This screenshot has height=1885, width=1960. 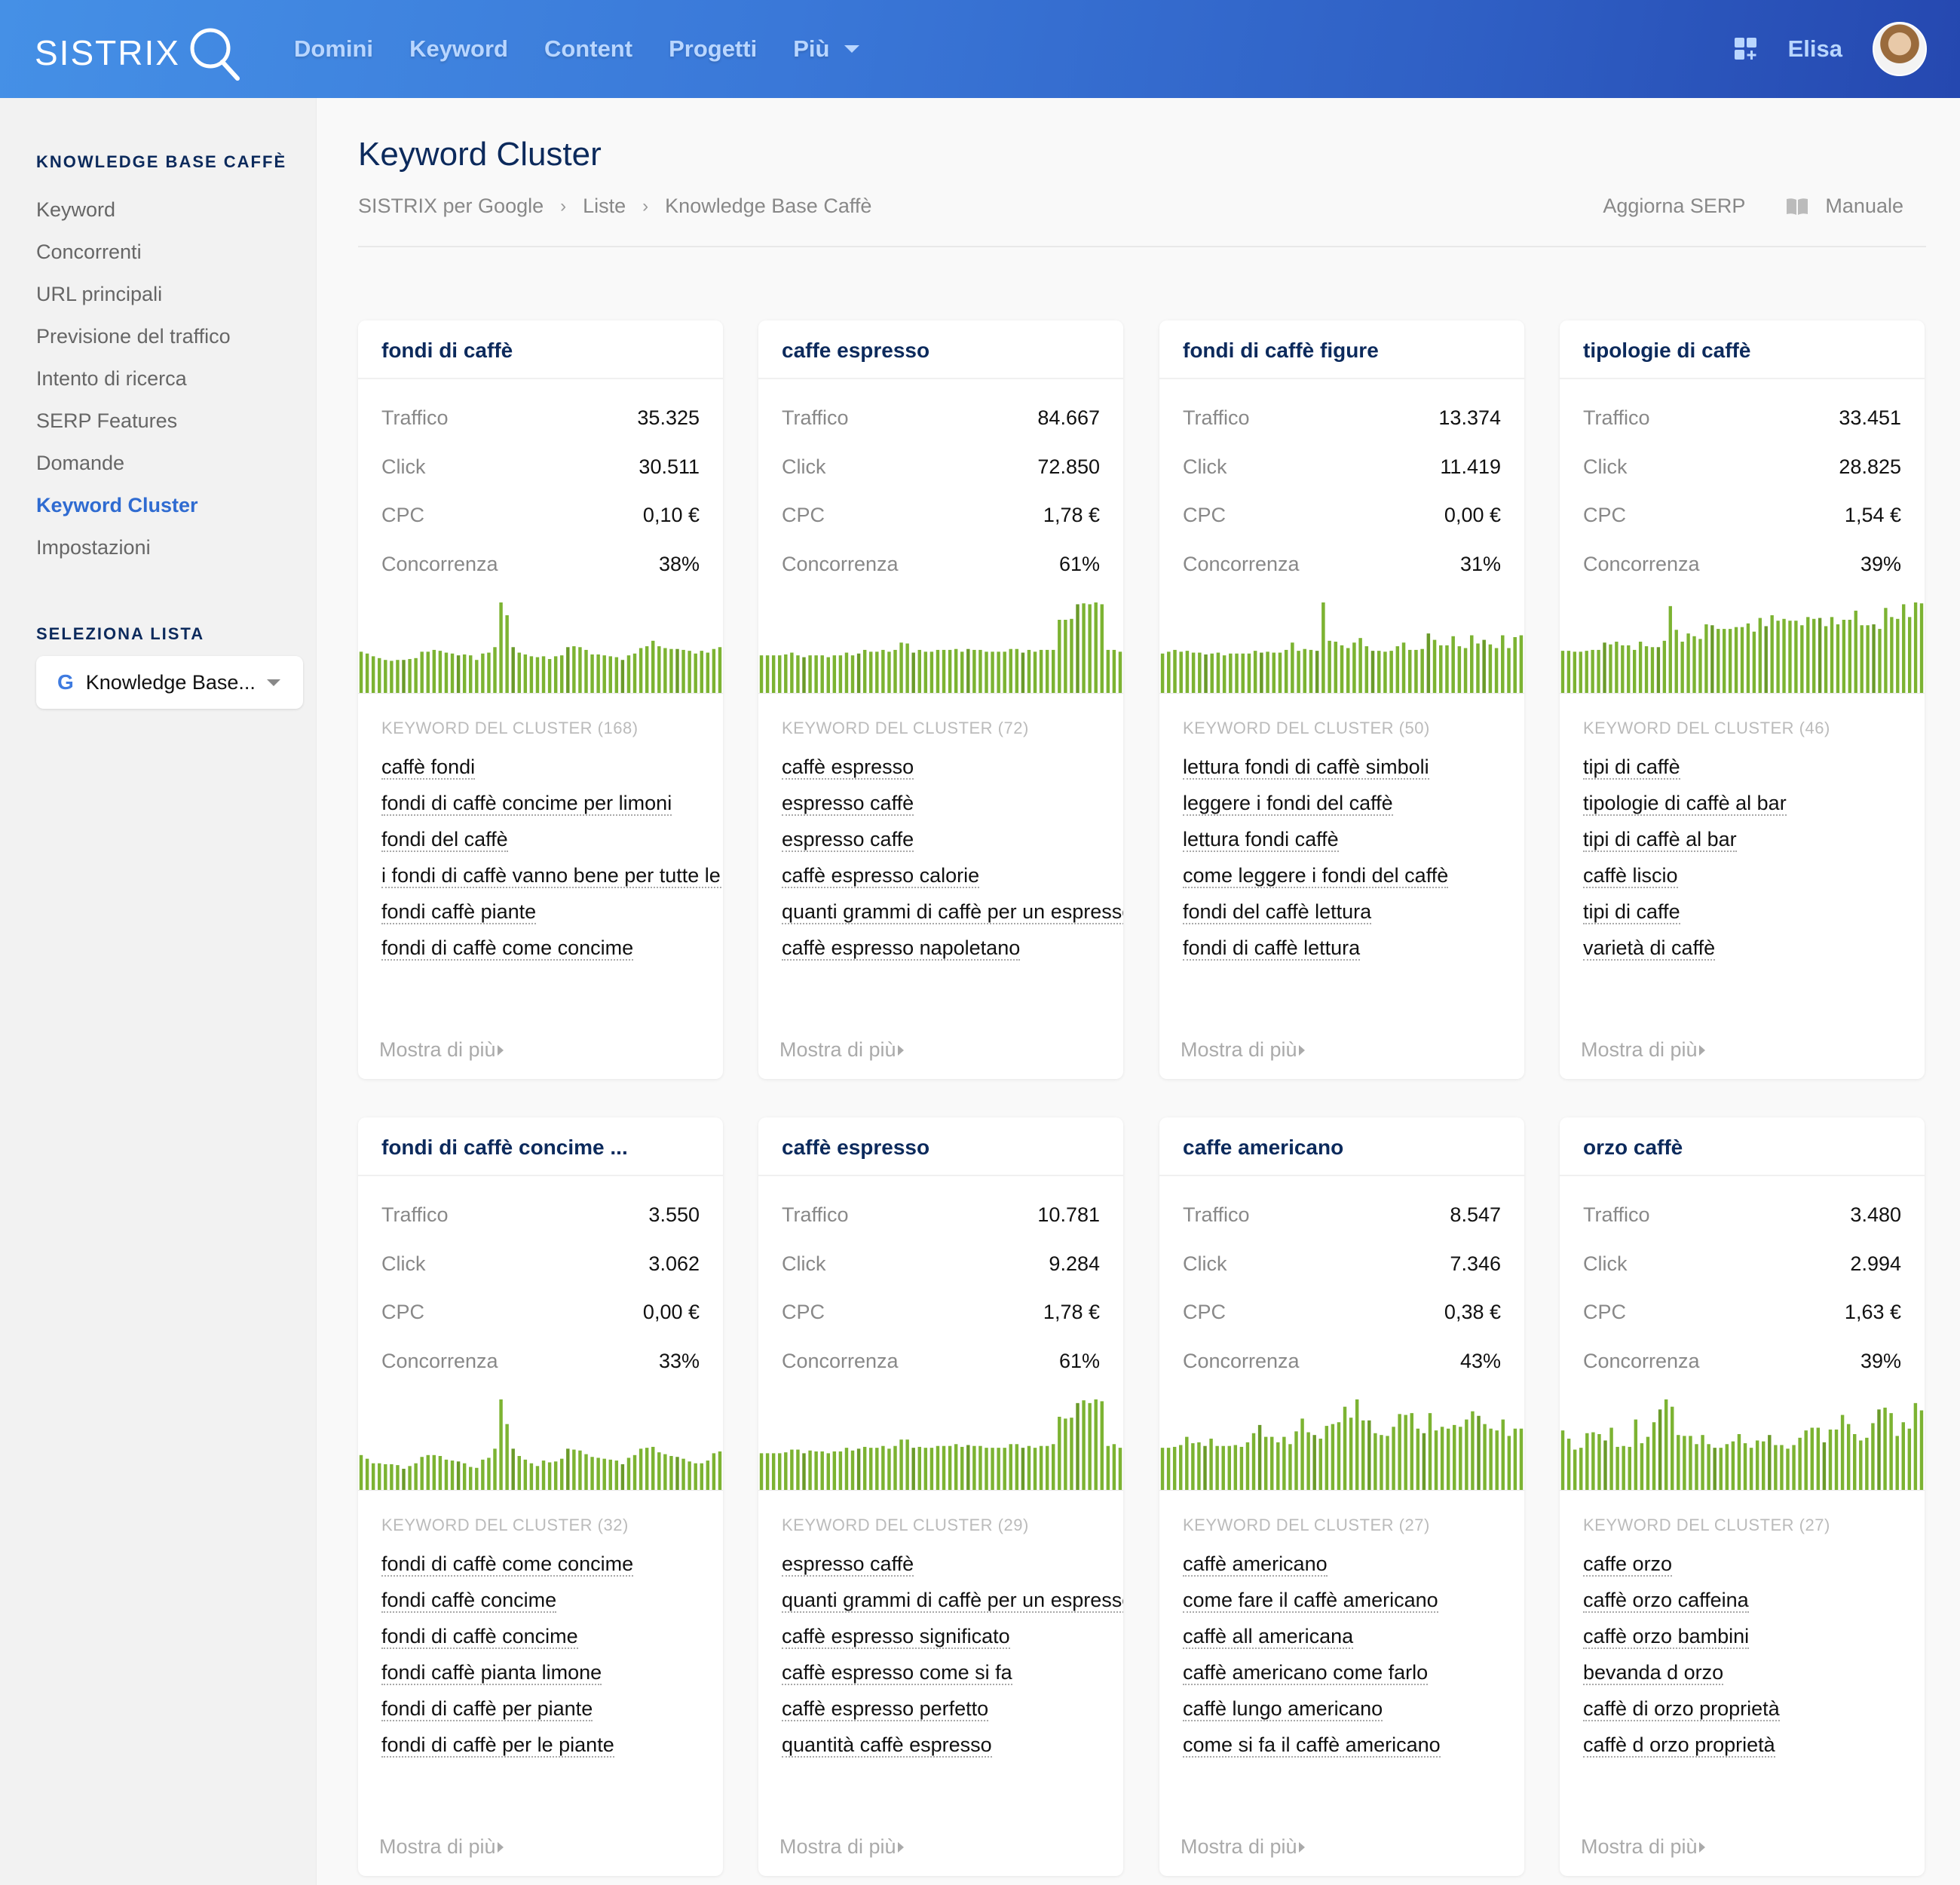 I want to click on refresh-serp-button: Aggiorna SERP, so click(x=1674, y=207).